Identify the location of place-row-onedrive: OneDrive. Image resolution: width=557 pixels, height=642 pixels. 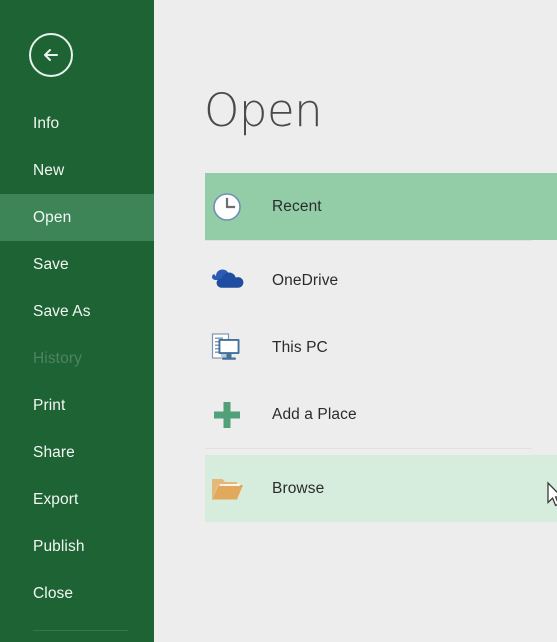
(355, 280).